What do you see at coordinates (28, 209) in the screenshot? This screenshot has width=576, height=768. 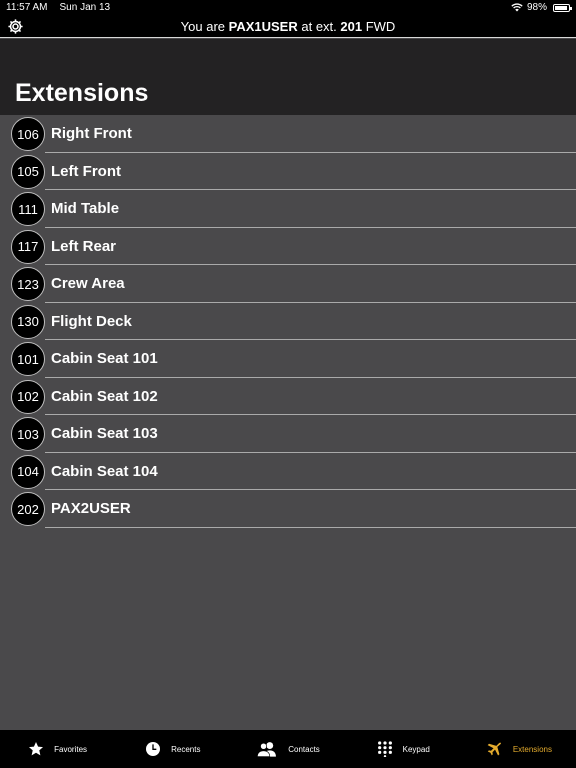 I see `extension-number-badge: 111` at bounding box center [28, 209].